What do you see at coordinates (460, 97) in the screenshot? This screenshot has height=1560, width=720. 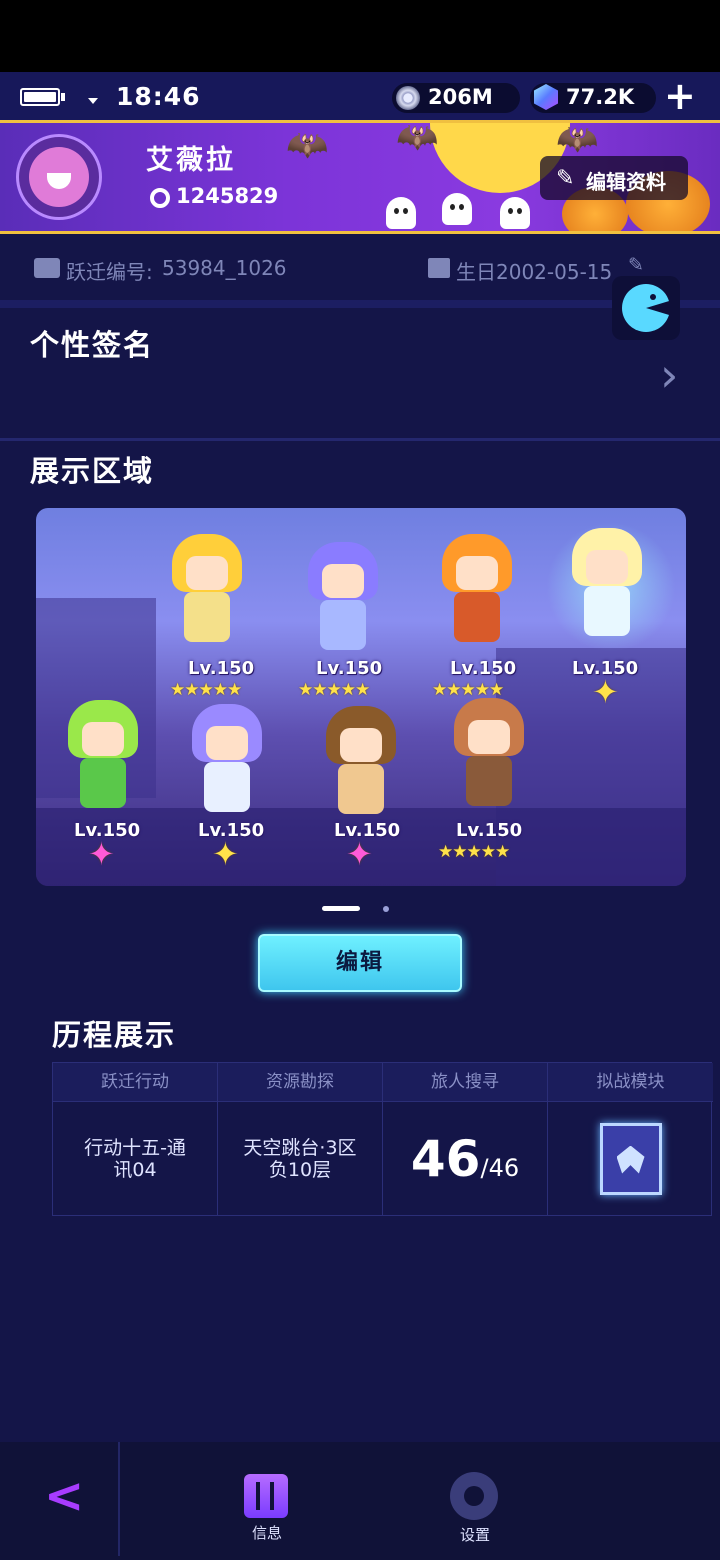 I see `coin-amount: 206M` at bounding box center [460, 97].